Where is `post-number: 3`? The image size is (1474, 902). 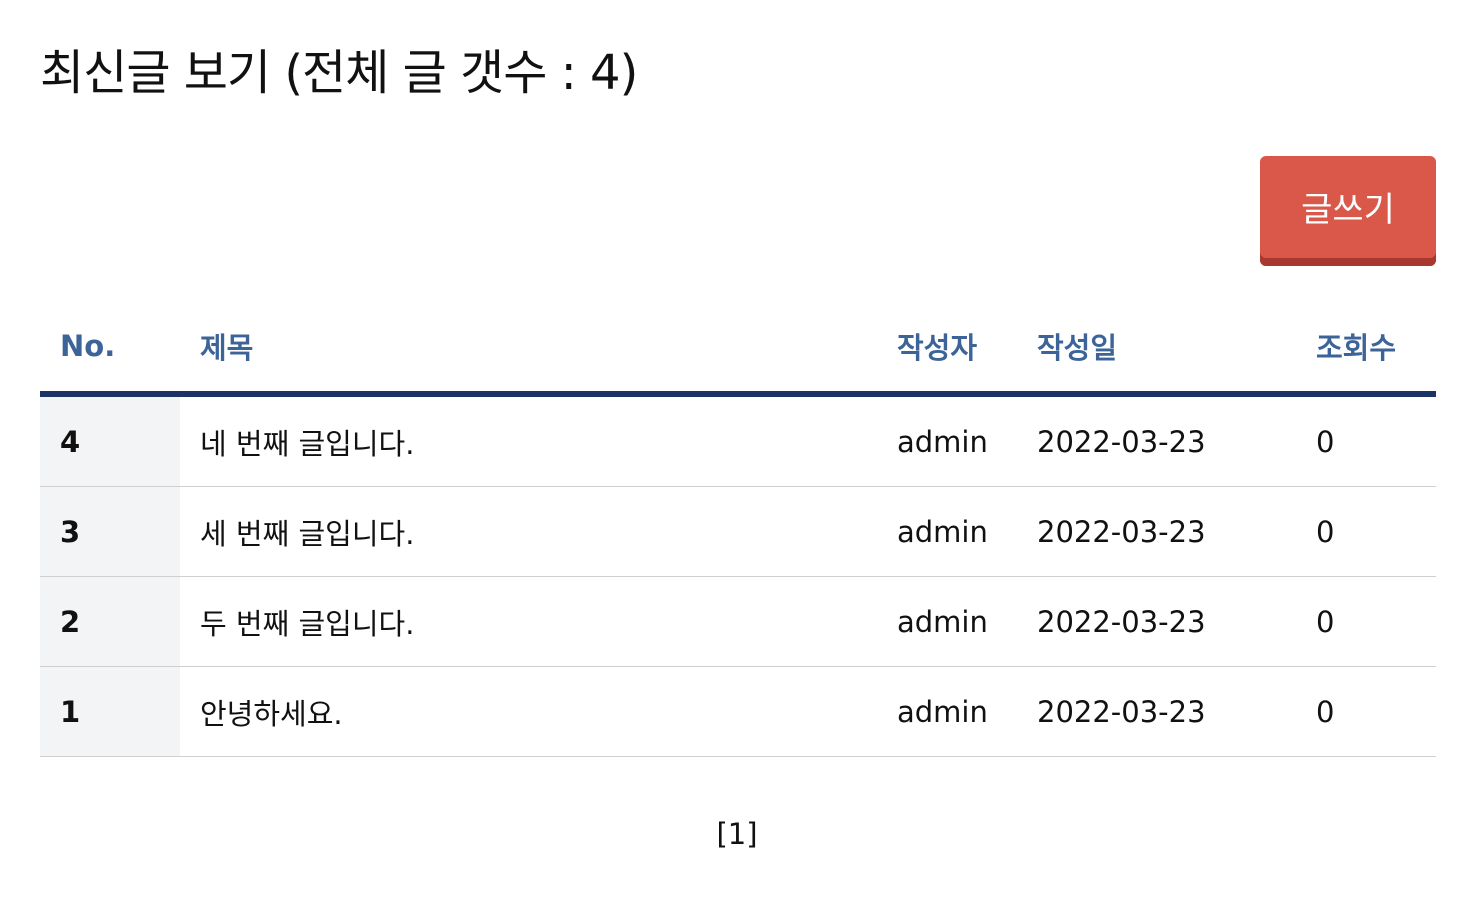
post-number: 3 is located at coordinates (110, 531).